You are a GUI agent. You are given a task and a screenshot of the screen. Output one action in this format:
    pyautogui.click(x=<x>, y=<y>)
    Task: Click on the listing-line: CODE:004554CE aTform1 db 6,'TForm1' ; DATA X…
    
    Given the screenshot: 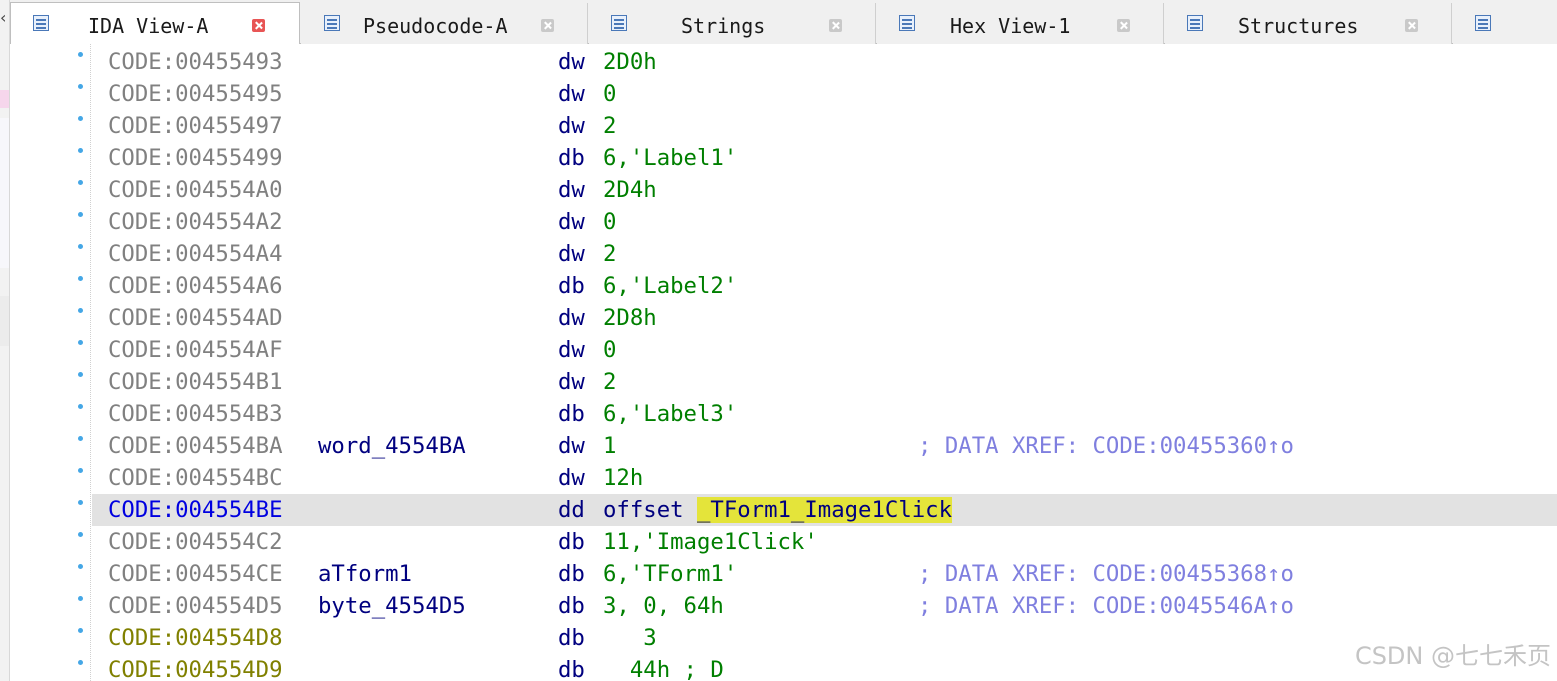 What is the action you would take?
    pyautogui.click(x=783, y=574)
    